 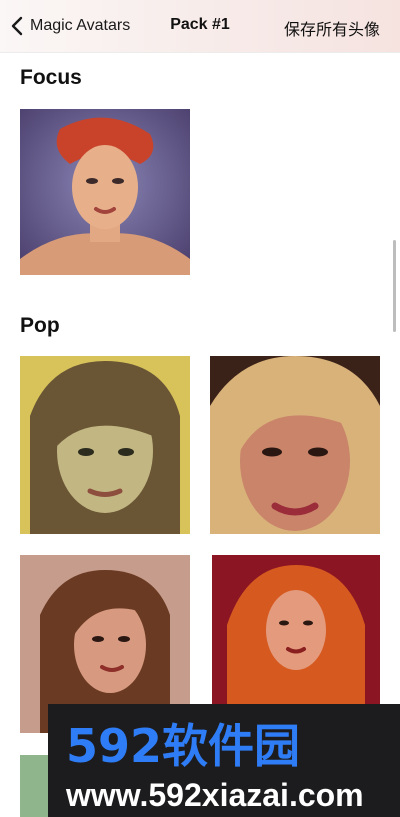 I want to click on scrollbar, so click(x=394, y=286).